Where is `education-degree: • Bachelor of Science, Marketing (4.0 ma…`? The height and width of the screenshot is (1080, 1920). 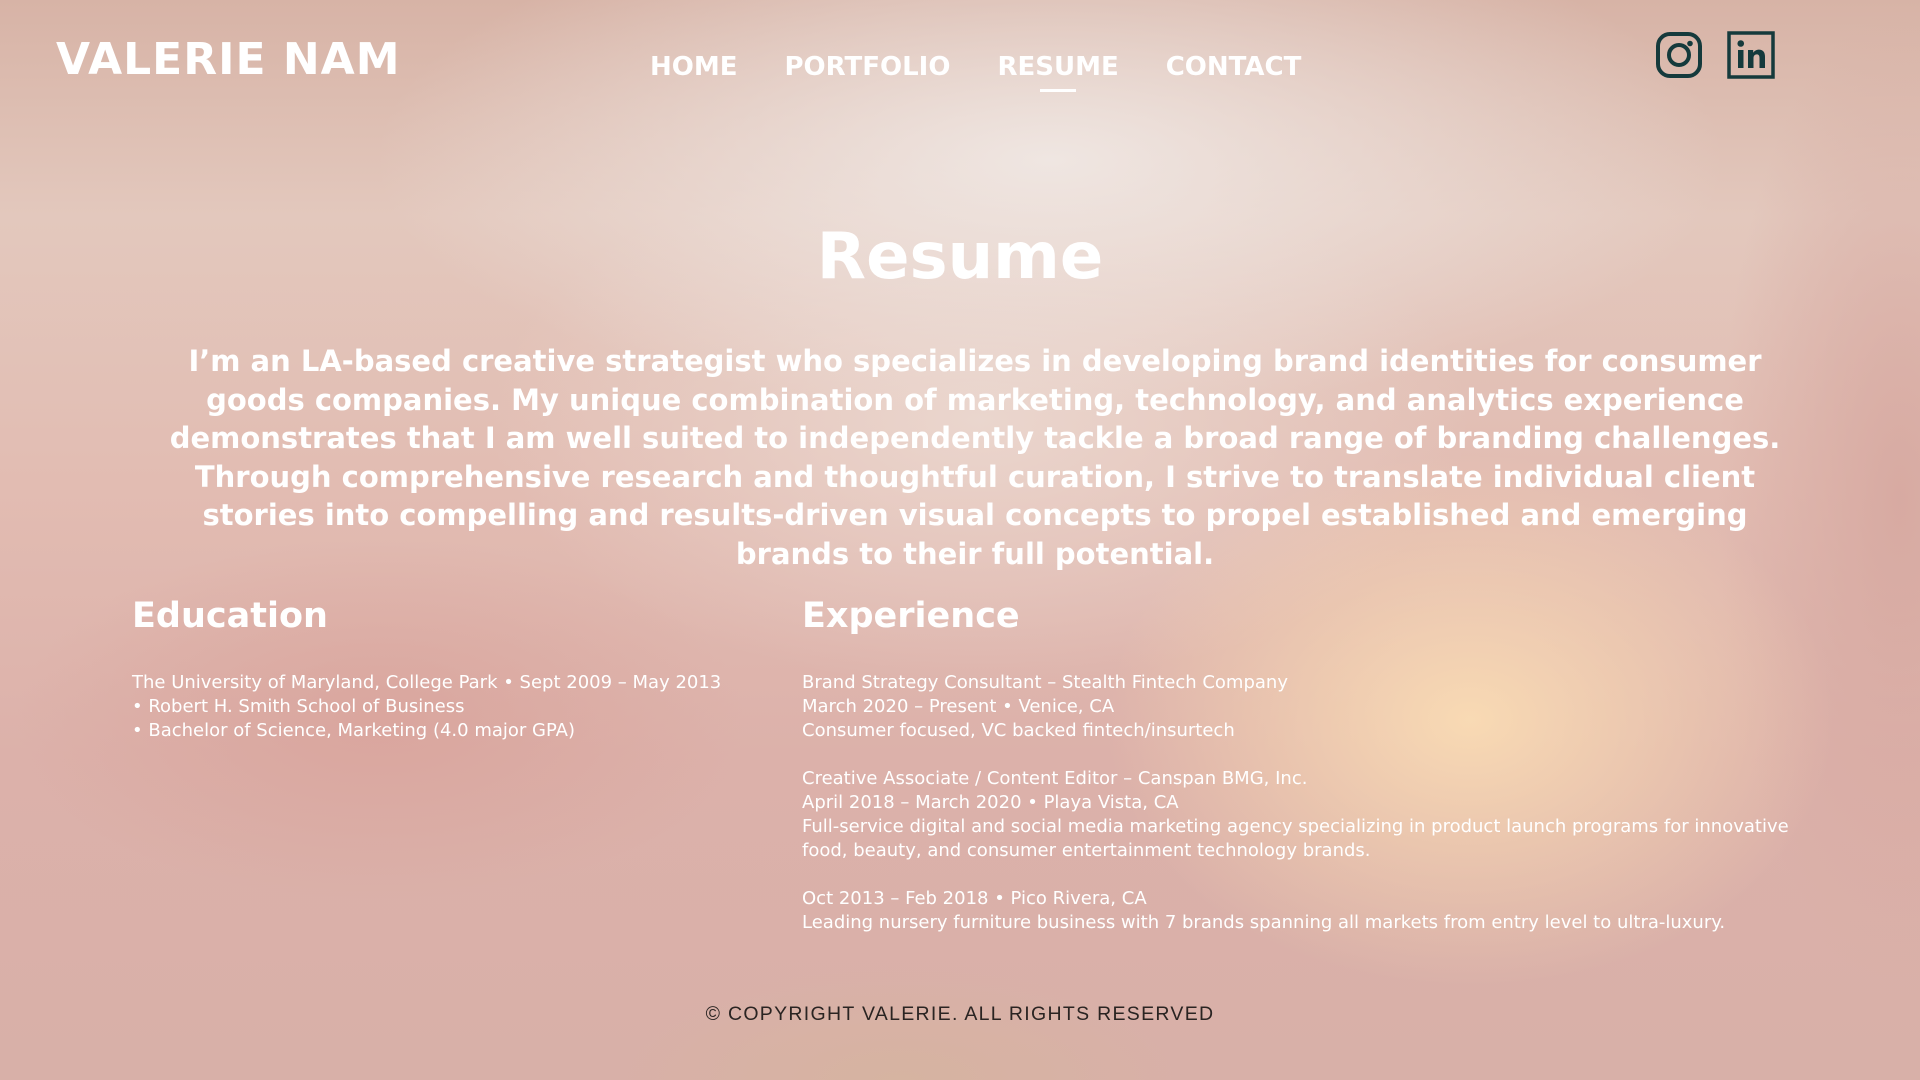
education-degree: • Bachelor of Science, Marketing (4.0 ma… is located at coordinates (354, 730).